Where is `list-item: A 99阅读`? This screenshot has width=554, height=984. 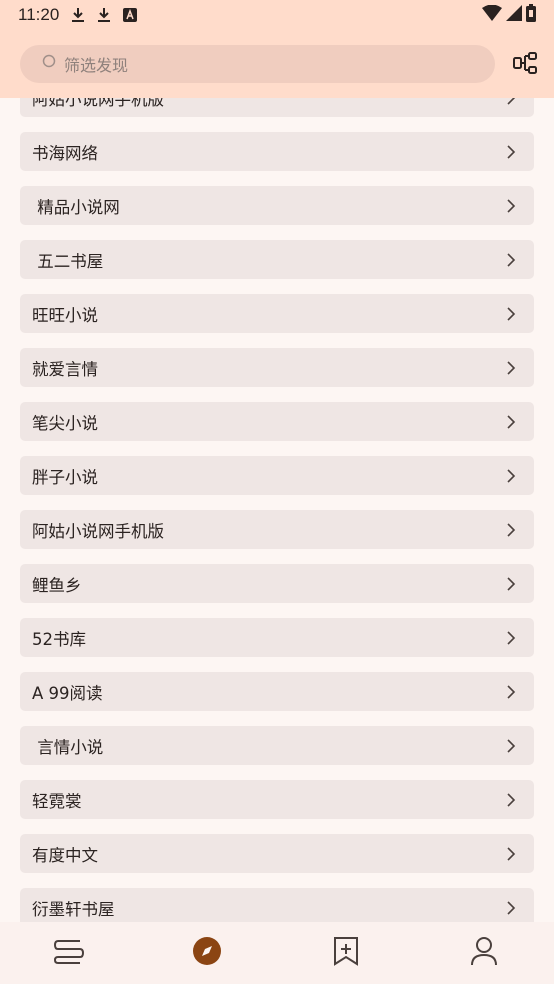 list-item: A 99阅读 is located at coordinates (277, 691).